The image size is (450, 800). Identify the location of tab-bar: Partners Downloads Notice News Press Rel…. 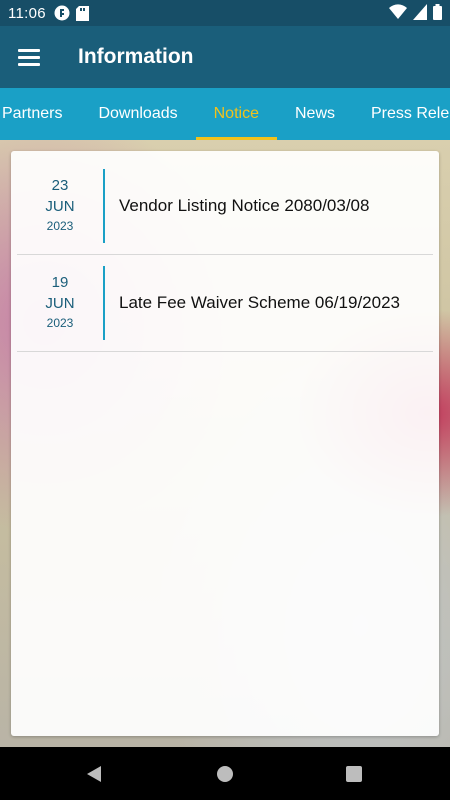
(225, 114).